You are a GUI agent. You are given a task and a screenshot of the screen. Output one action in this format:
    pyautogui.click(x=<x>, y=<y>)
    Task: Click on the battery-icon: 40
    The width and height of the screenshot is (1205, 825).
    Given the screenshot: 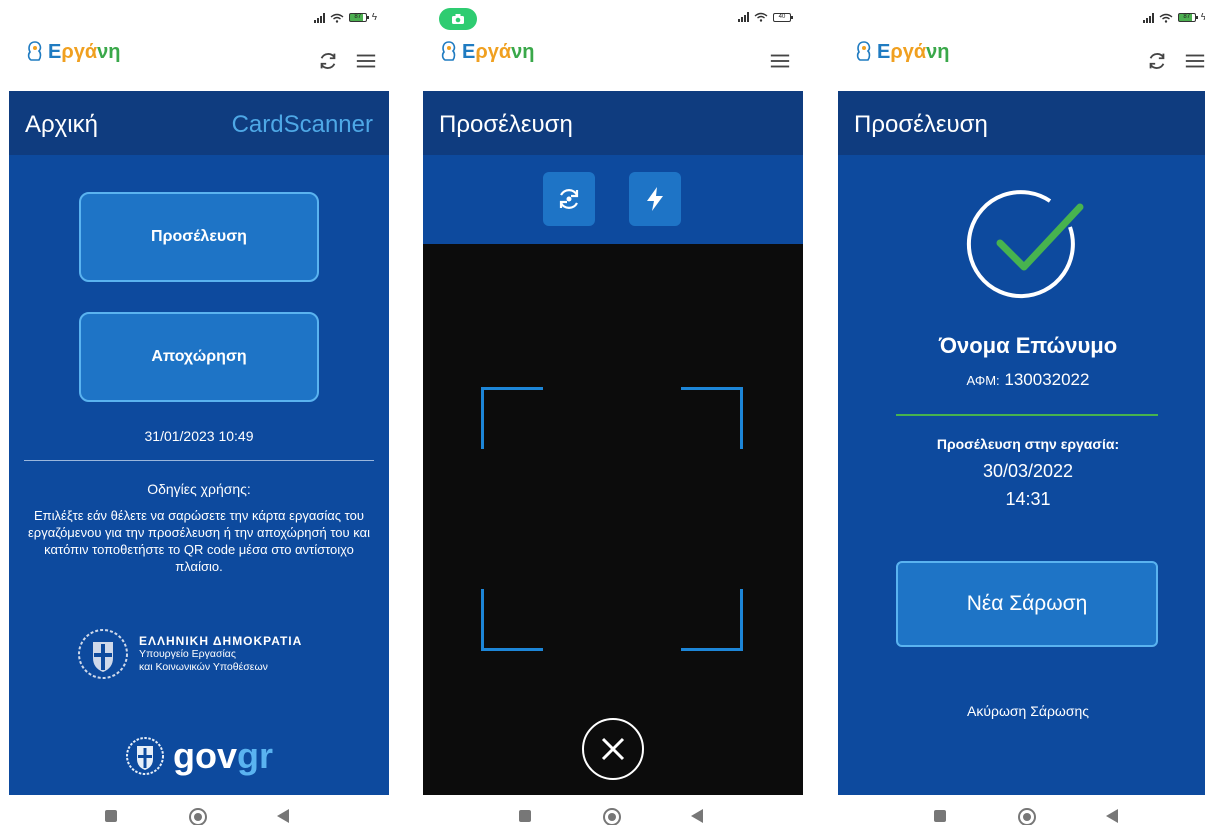 What is the action you would take?
    pyautogui.click(x=783, y=17)
    